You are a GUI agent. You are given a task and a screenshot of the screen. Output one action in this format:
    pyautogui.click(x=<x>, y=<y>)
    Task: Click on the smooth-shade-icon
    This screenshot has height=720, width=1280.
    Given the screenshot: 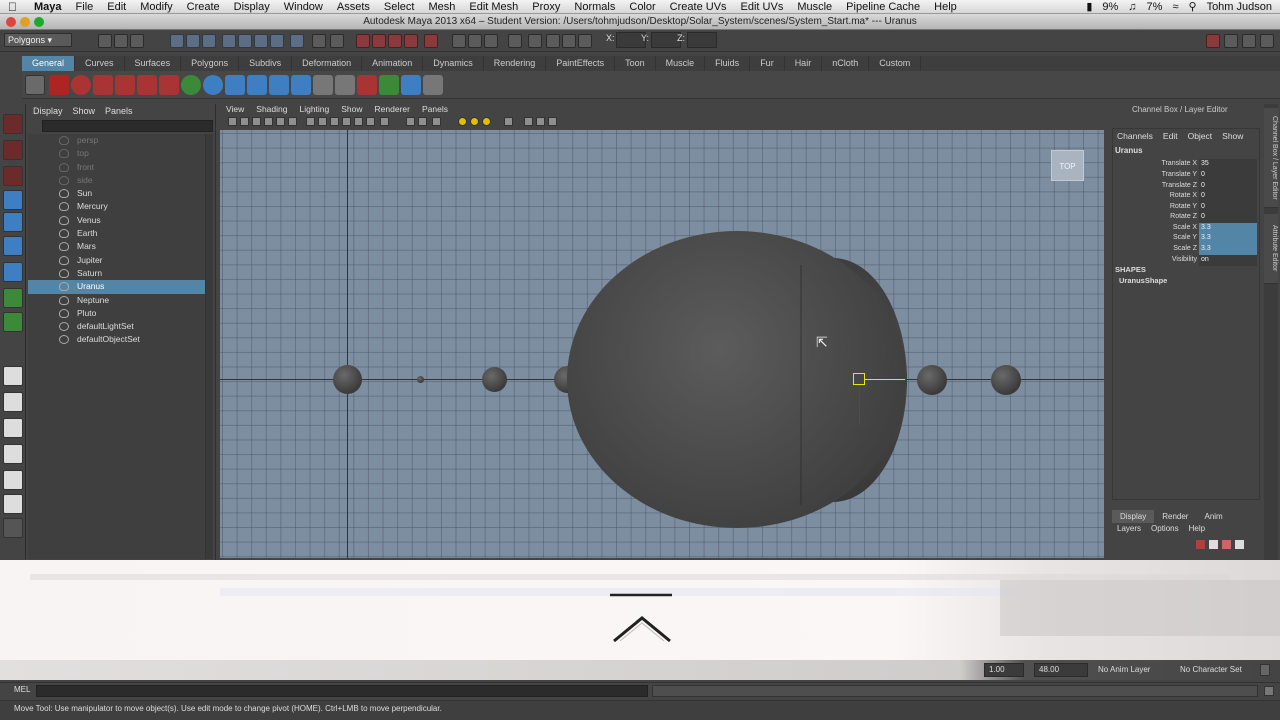 What is the action you would take?
    pyautogui.click(x=322, y=121)
    